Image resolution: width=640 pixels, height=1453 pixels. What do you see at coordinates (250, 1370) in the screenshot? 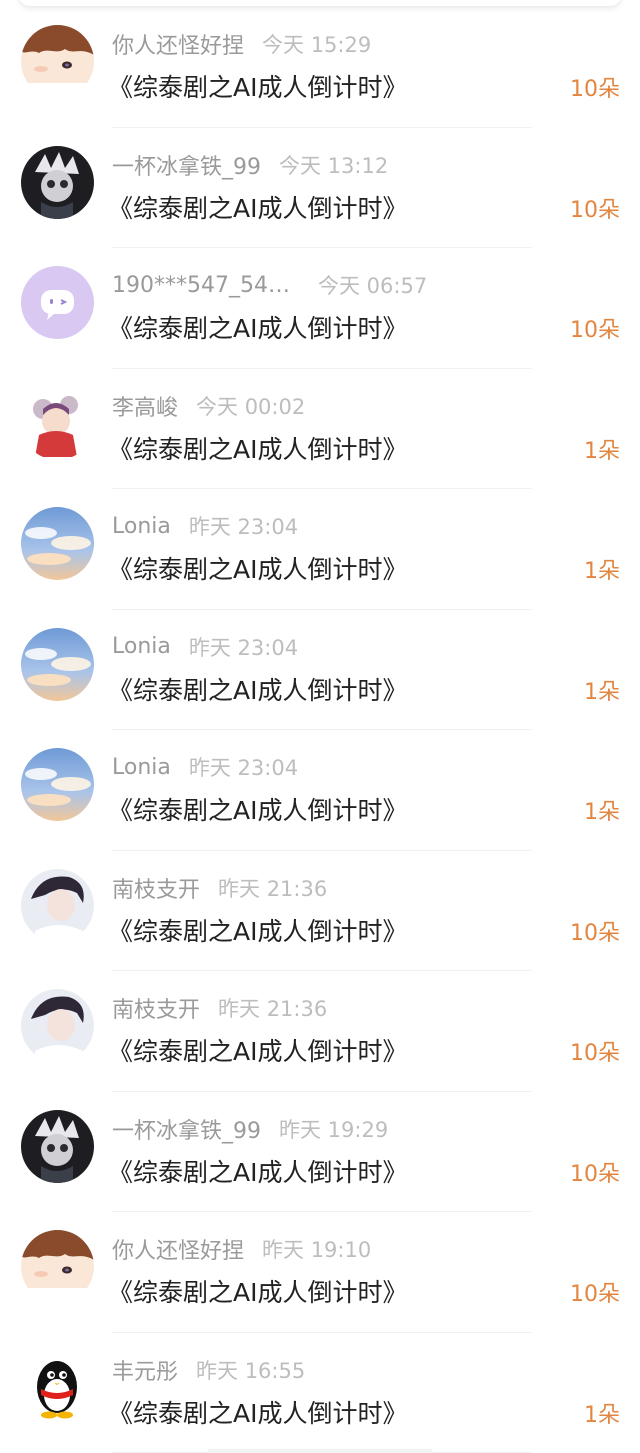
I see `timestamp: 昨天 16:55` at bounding box center [250, 1370].